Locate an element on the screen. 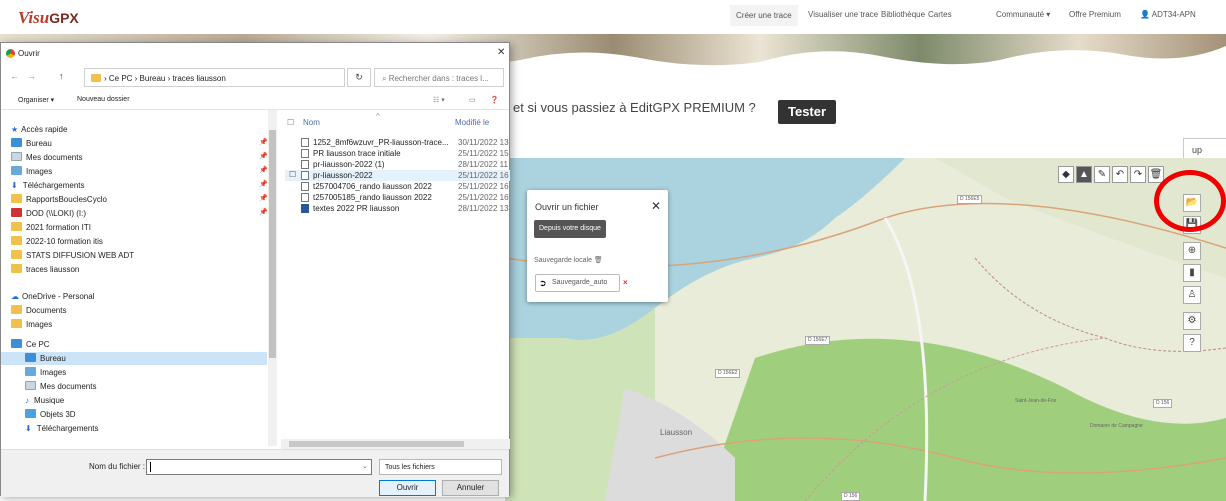  nav-item-3d-objects: Objets 3D is located at coordinates (50, 414).